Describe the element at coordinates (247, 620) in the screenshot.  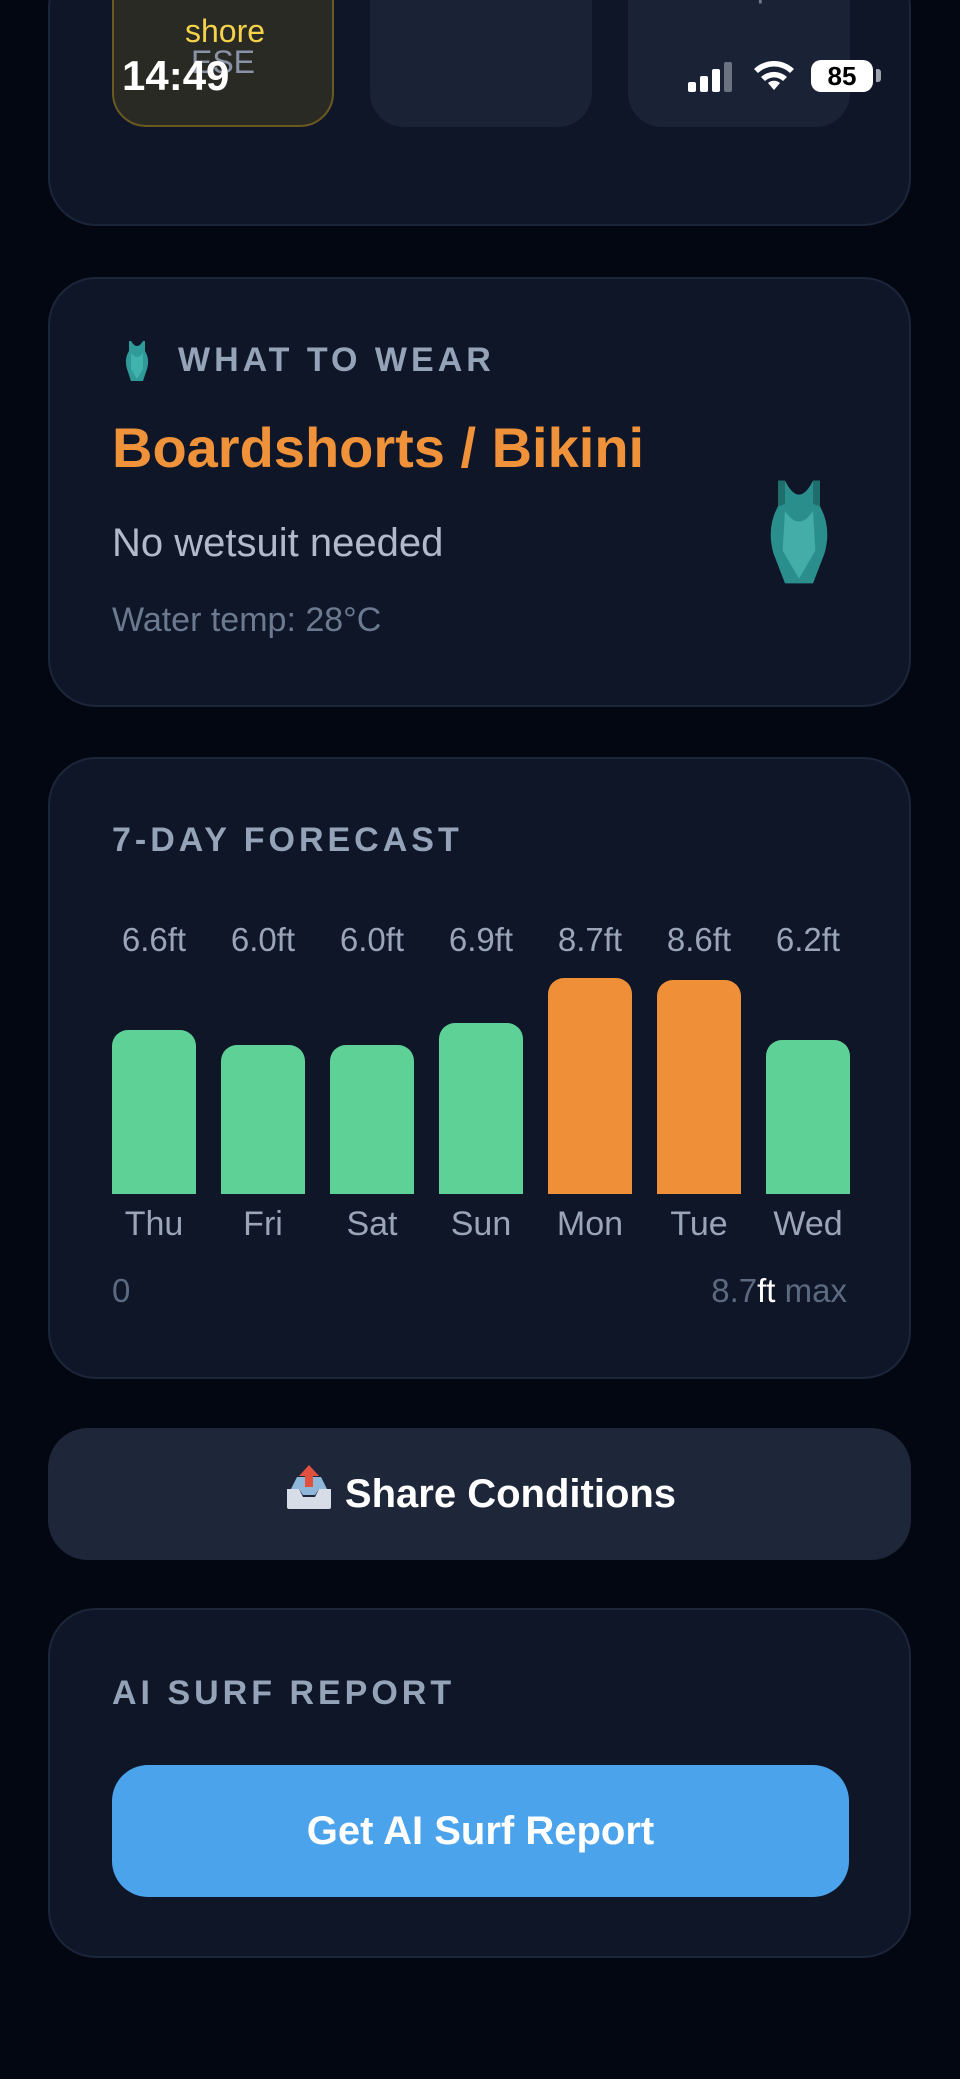
I see `water-temp: Water temp: 28°C` at that location.